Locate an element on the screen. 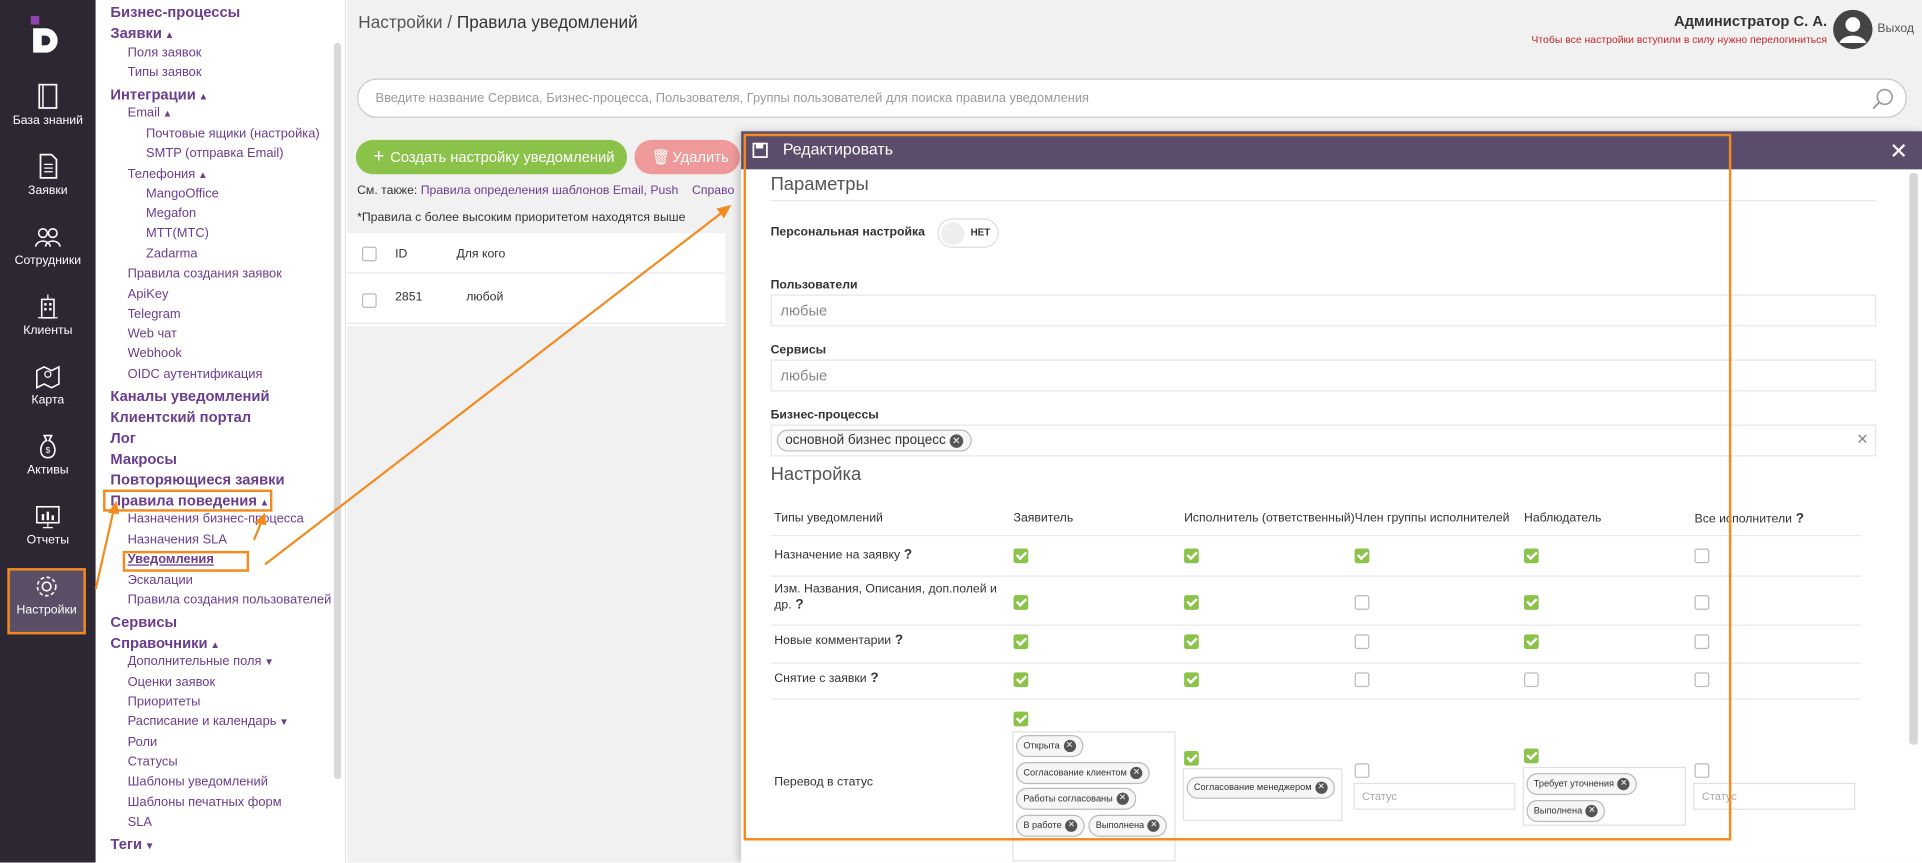  modal-scrollbar is located at coordinates (1913, 459).